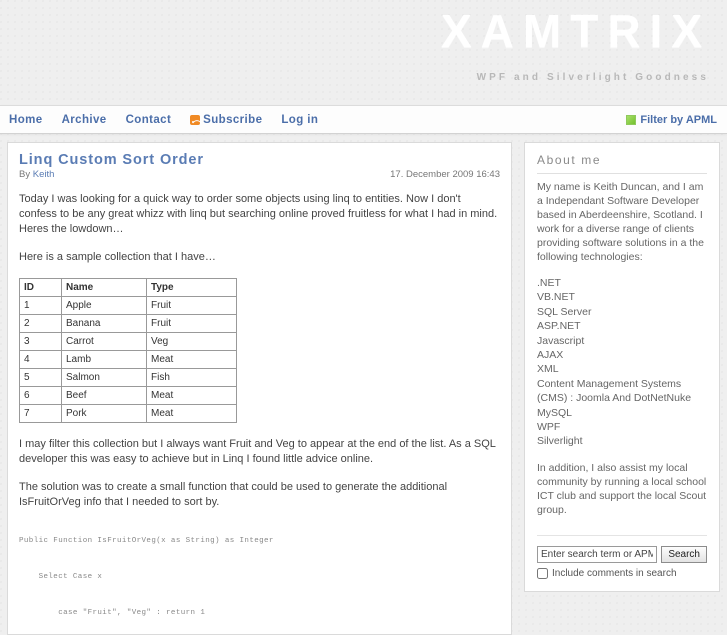  What do you see at coordinates (195, 119) in the screenshot?
I see `rss-icon` at bounding box center [195, 119].